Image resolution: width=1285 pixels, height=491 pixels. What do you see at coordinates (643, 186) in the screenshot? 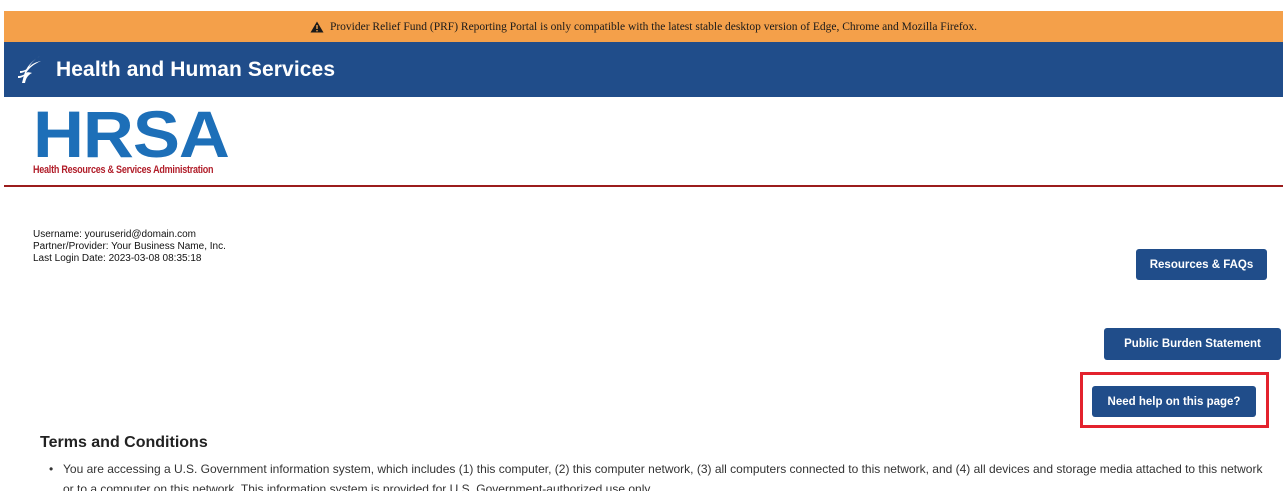
I see `header-divider` at bounding box center [643, 186].